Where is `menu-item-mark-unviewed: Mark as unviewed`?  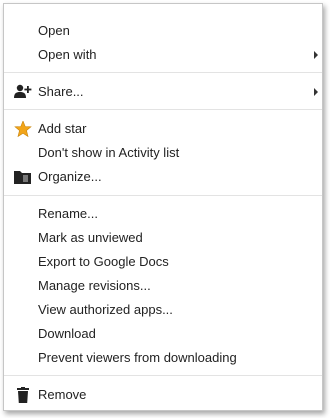 menu-item-mark-unviewed: Mark as unviewed is located at coordinates (163, 238).